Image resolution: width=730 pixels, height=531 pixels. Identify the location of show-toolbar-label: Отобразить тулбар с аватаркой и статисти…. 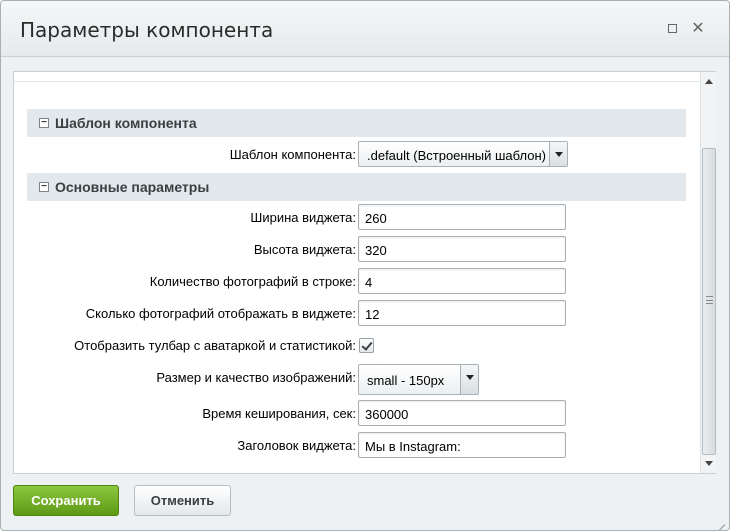
(215, 345).